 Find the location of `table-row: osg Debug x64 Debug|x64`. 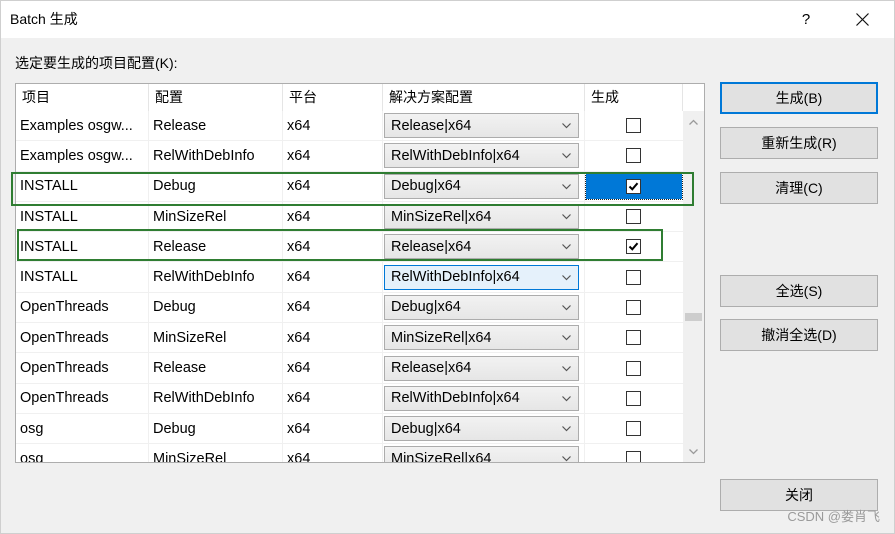

table-row: osg Debug x64 Debug|x64 is located at coordinates (349, 429).